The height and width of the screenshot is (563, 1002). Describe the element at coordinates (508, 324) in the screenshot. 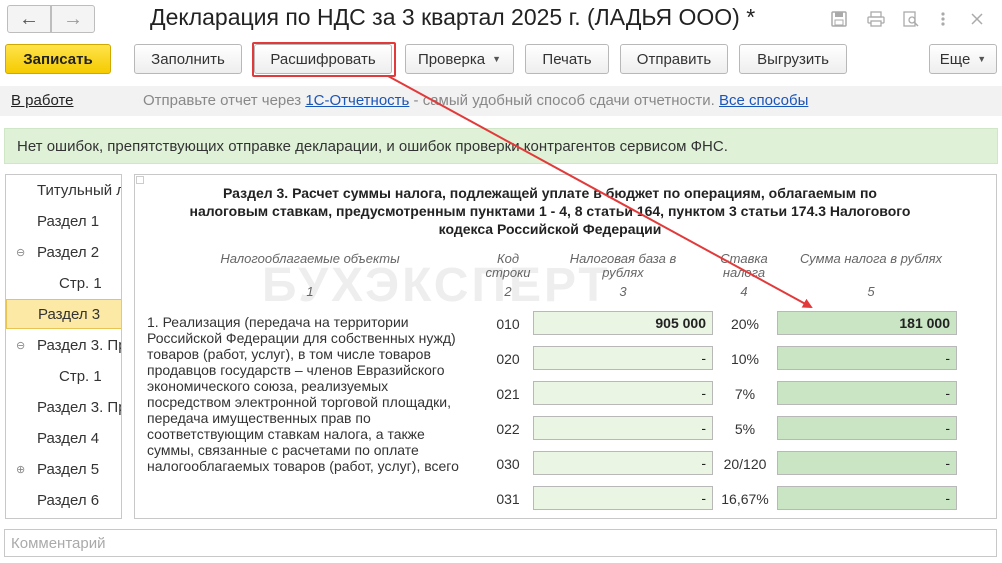

I see `row-code: 010` at that location.